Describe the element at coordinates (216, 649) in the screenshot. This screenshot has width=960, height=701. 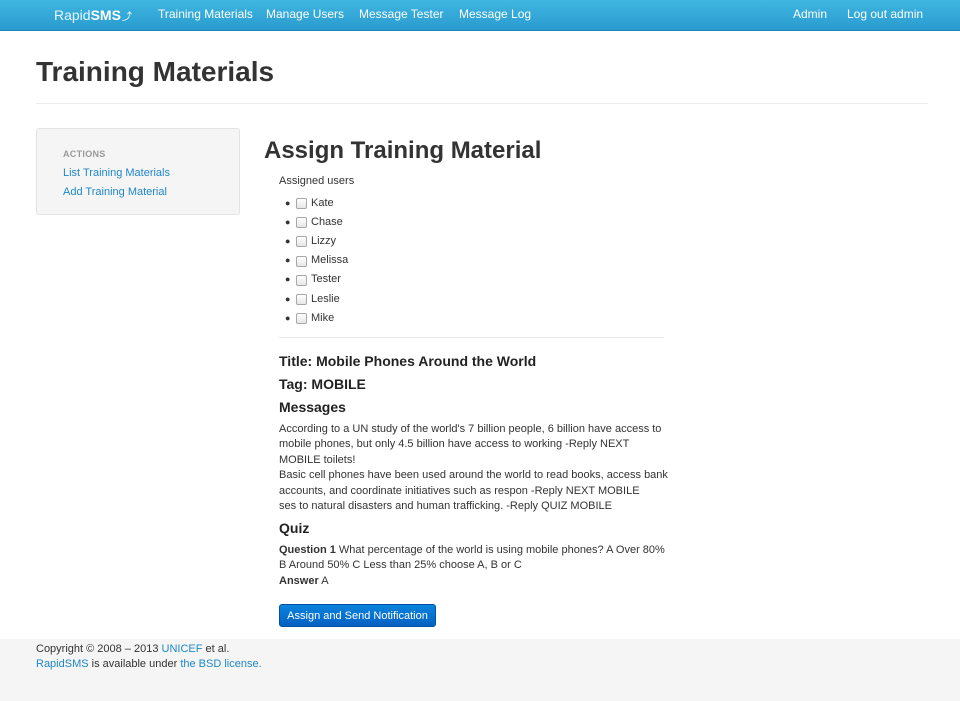
I see `copyright-suffix: et al.` at that location.